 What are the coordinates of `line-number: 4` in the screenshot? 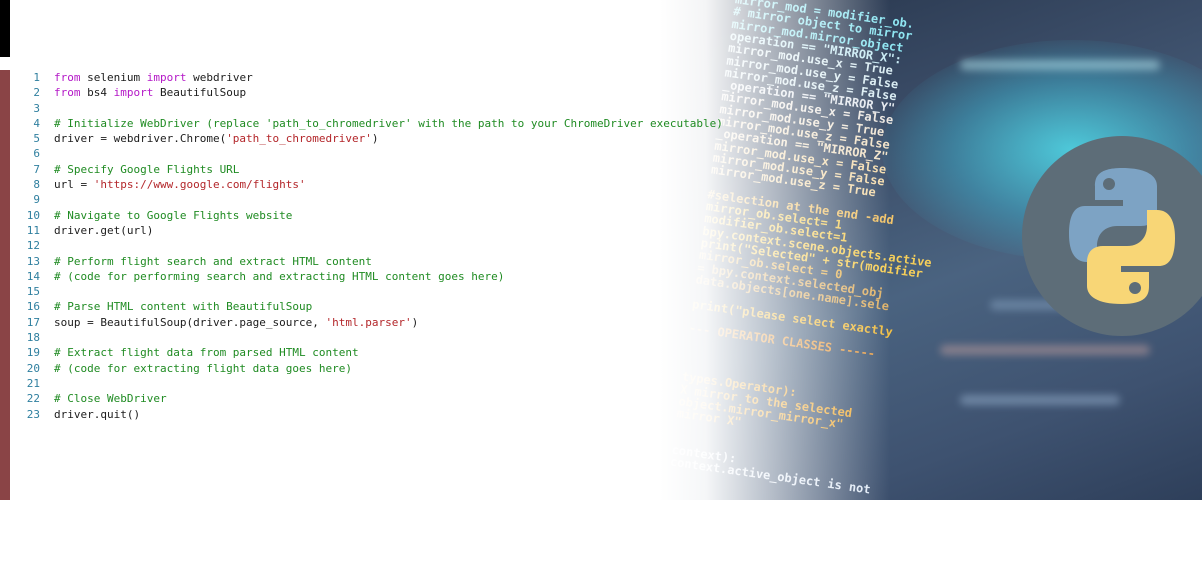 It's located at (36, 123).